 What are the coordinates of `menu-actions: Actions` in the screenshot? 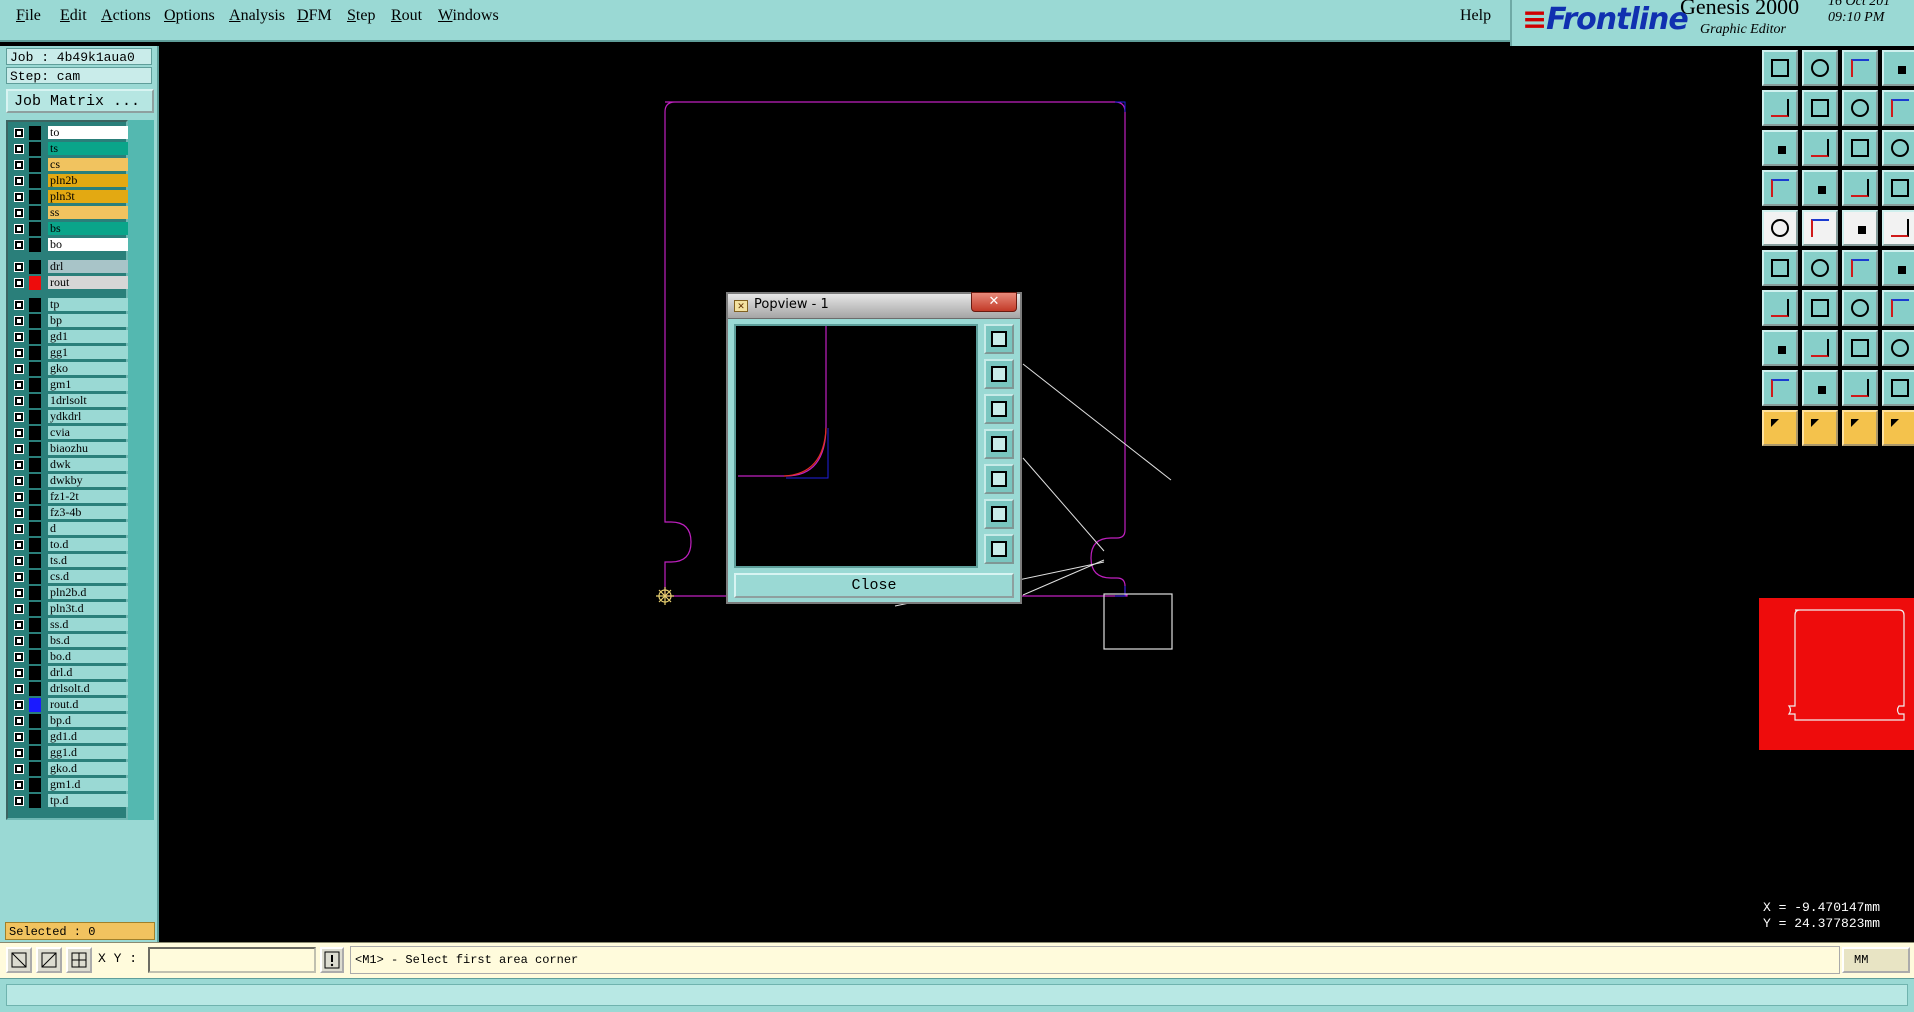 It's located at (126, 17).